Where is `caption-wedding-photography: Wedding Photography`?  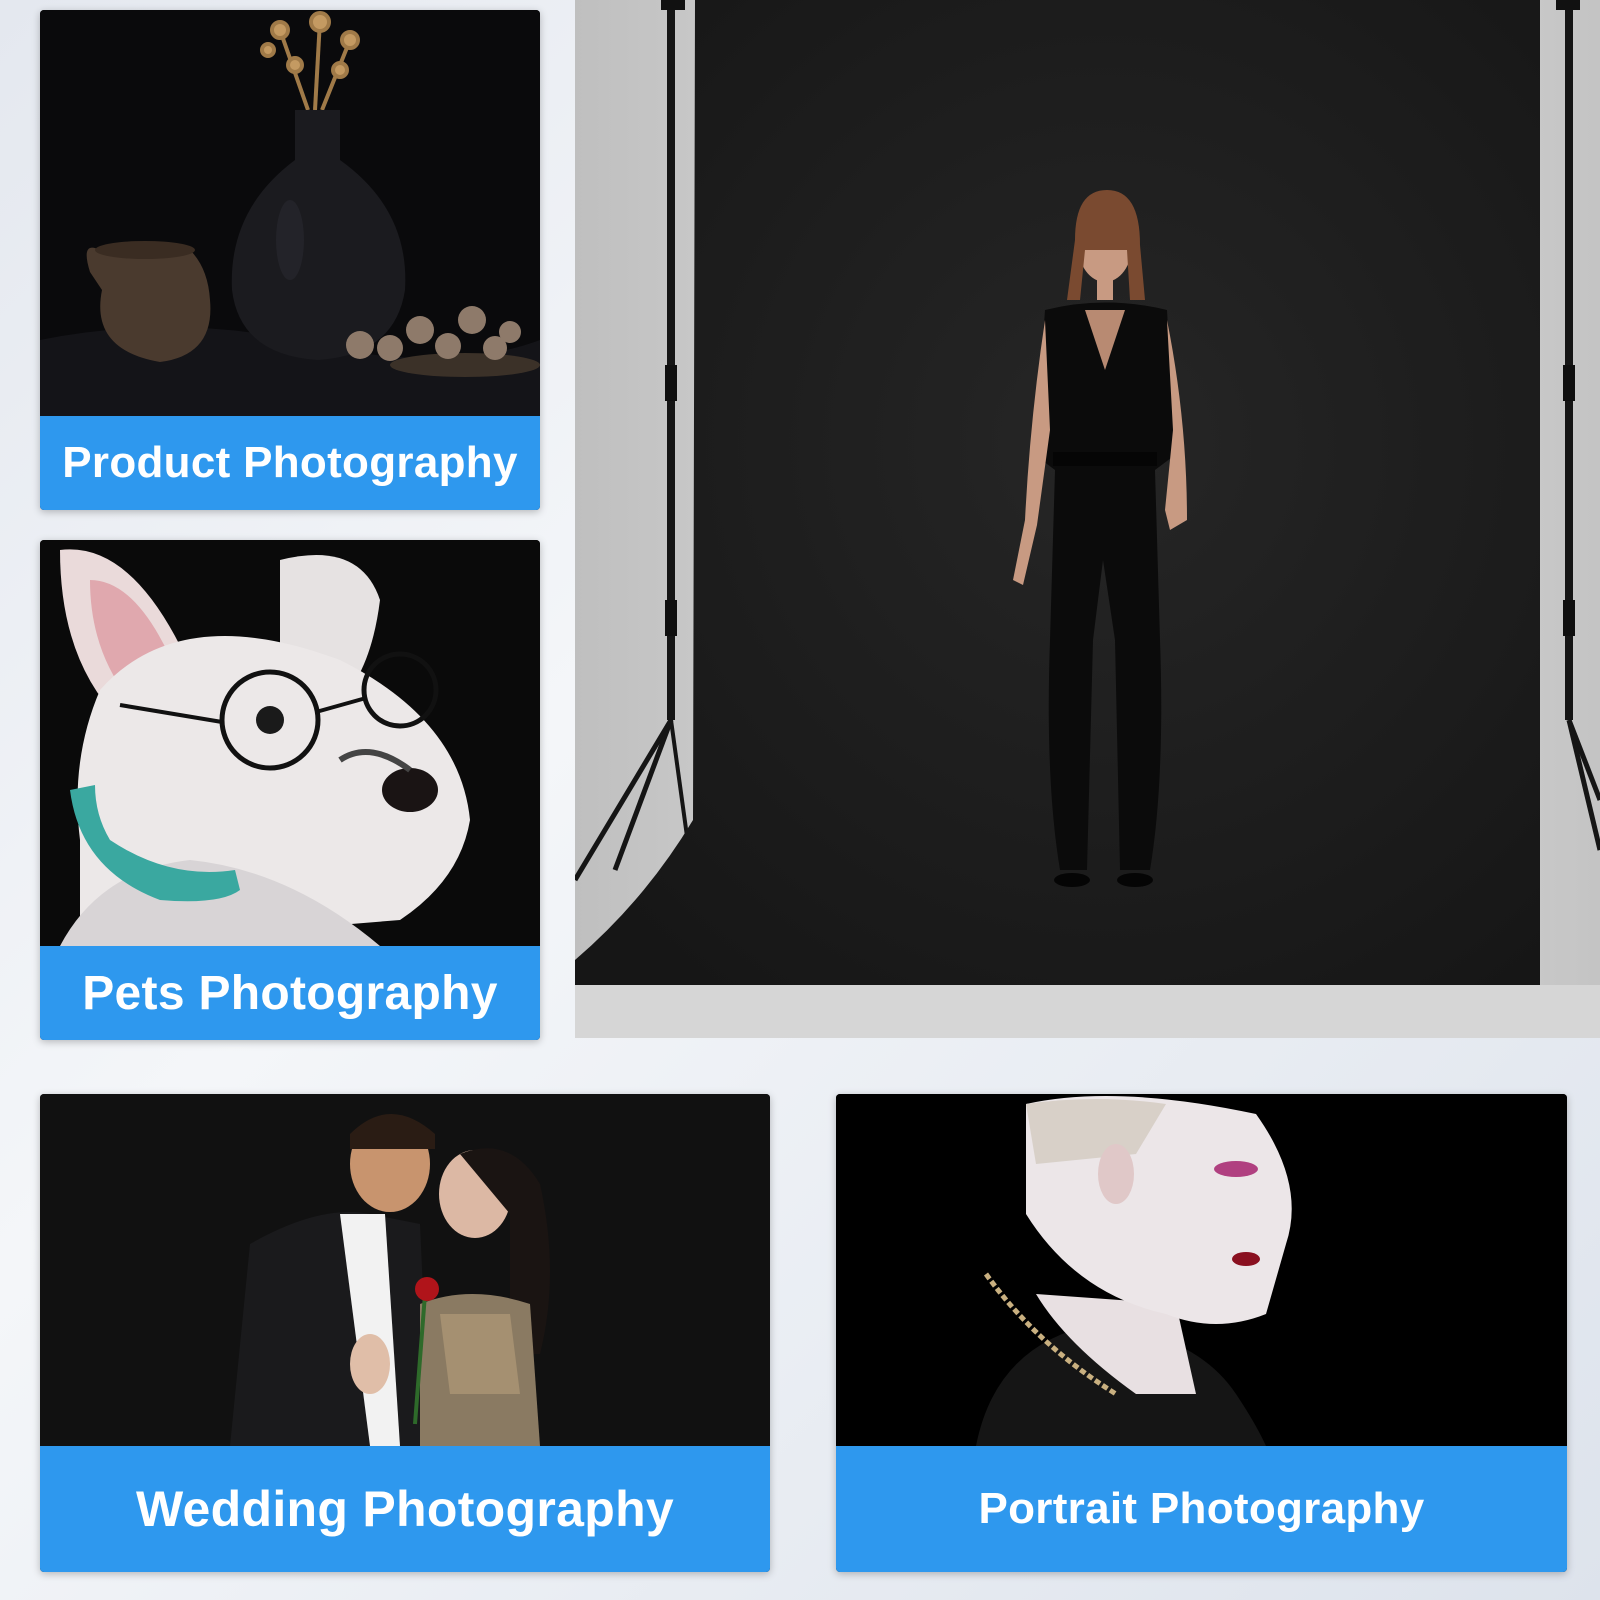
caption-wedding-photography: Wedding Photography is located at coordinates (405, 1509).